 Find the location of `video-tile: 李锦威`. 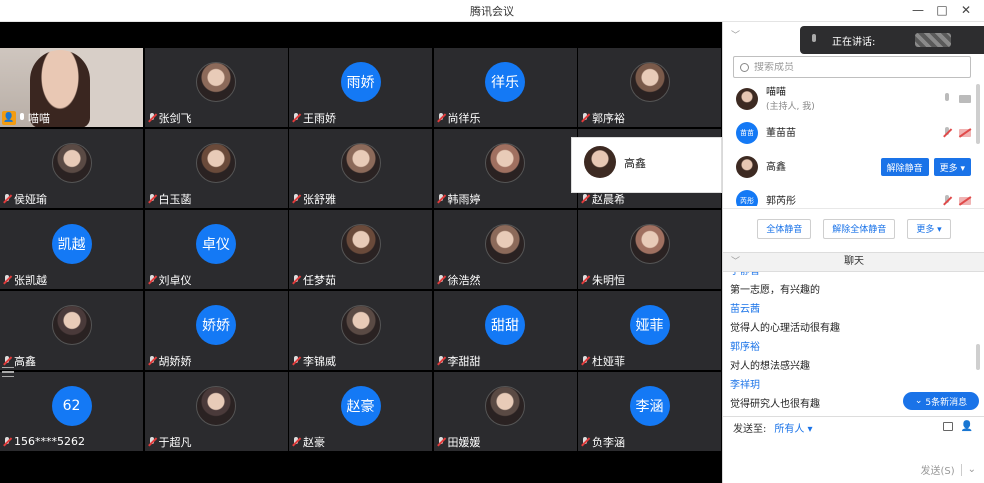

video-tile: 李锦威 is located at coordinates (360, 330).